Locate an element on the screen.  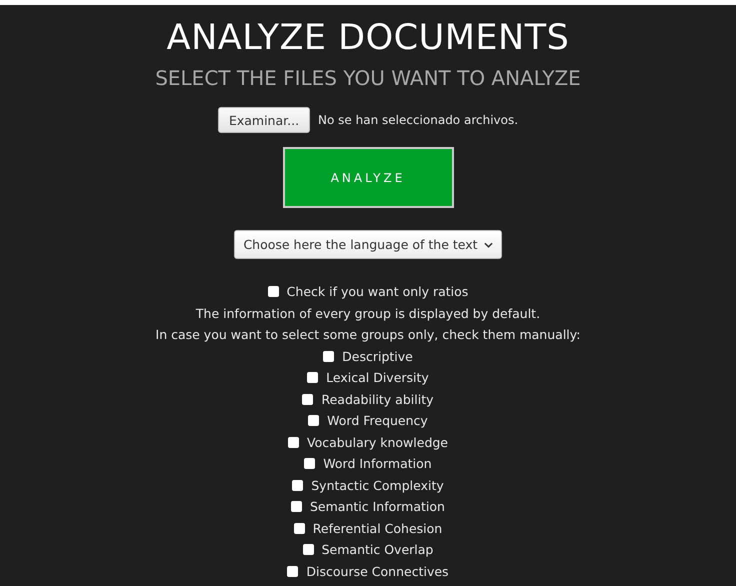
checkbox-label: Referential Cohesion is located at coordinates (377, 529).